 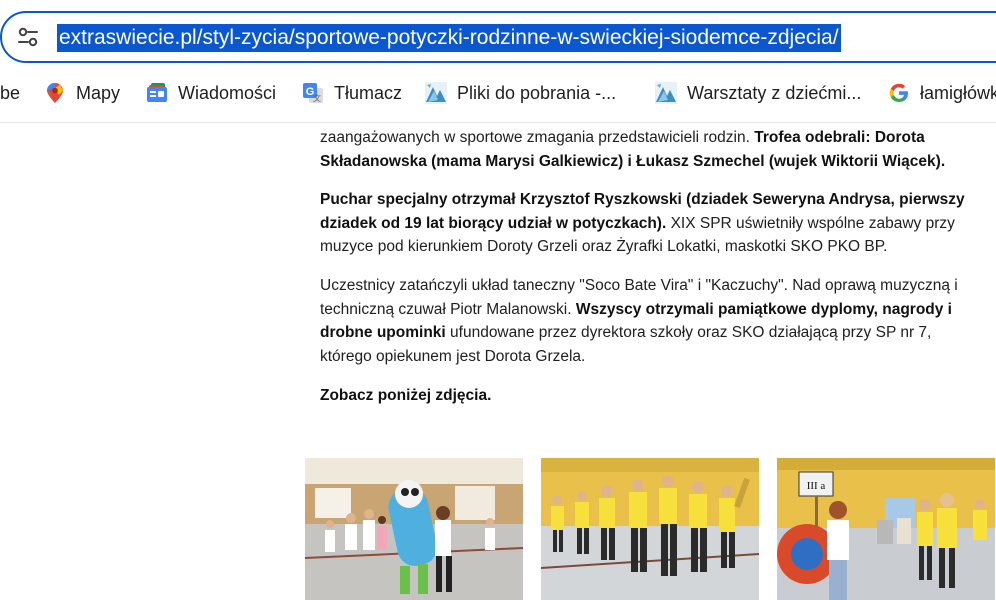 What do you see at coordinates (227, 92) in the screenshot?
I see `bookmark-label: Wiadomości` at bounding box center [227, 92].